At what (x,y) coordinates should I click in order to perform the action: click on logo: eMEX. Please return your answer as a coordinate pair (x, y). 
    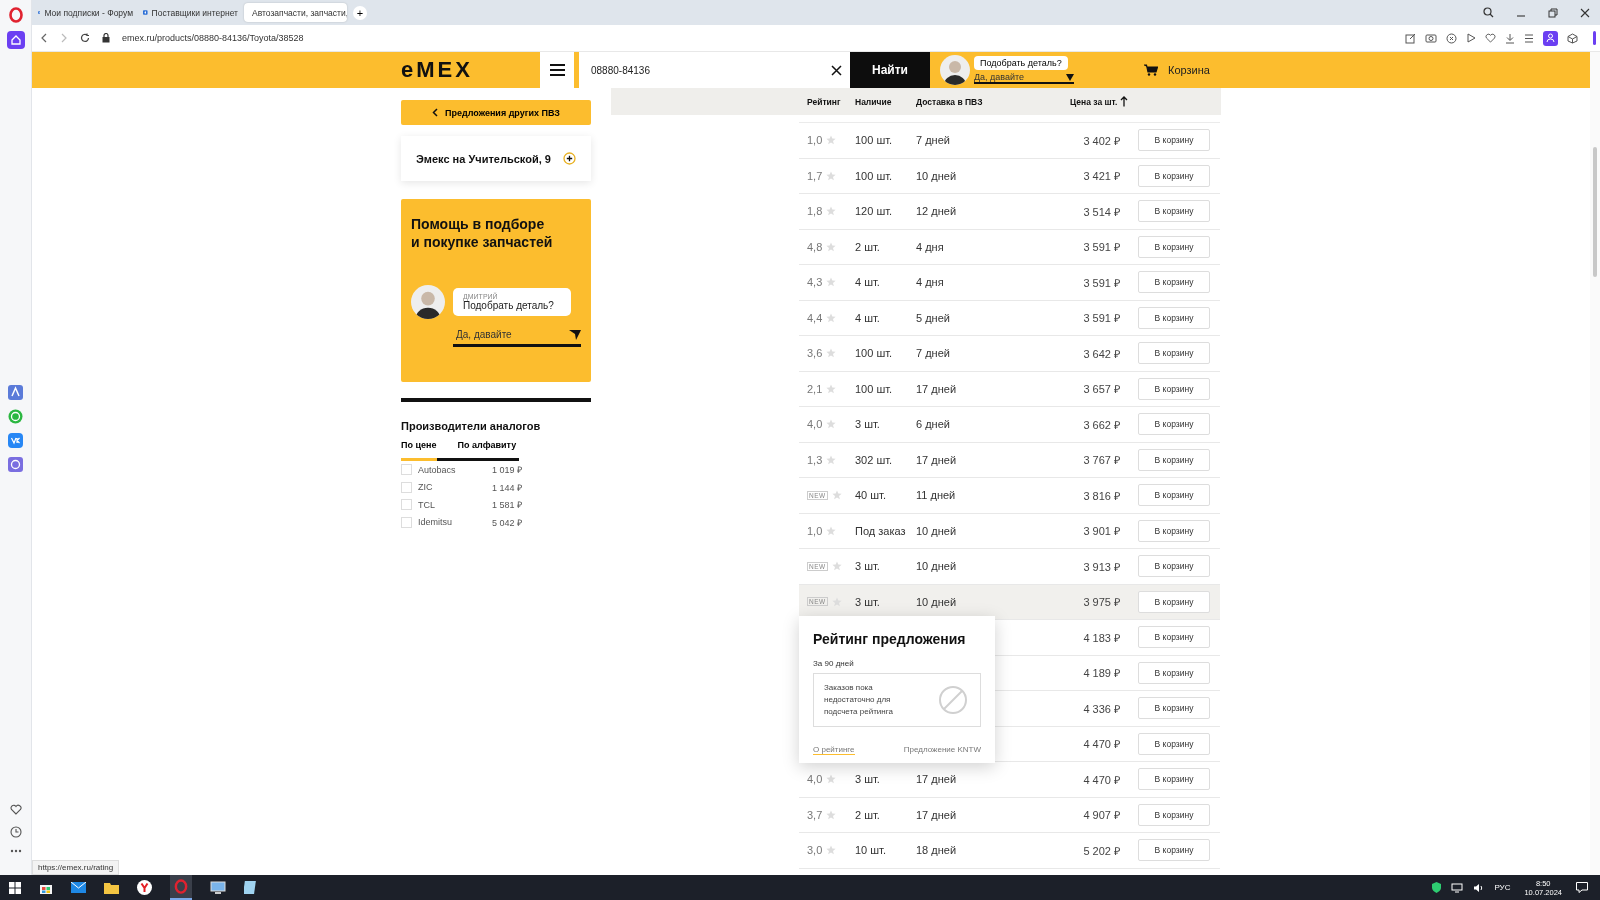
    Looking at the image, I should click on (470, 70).